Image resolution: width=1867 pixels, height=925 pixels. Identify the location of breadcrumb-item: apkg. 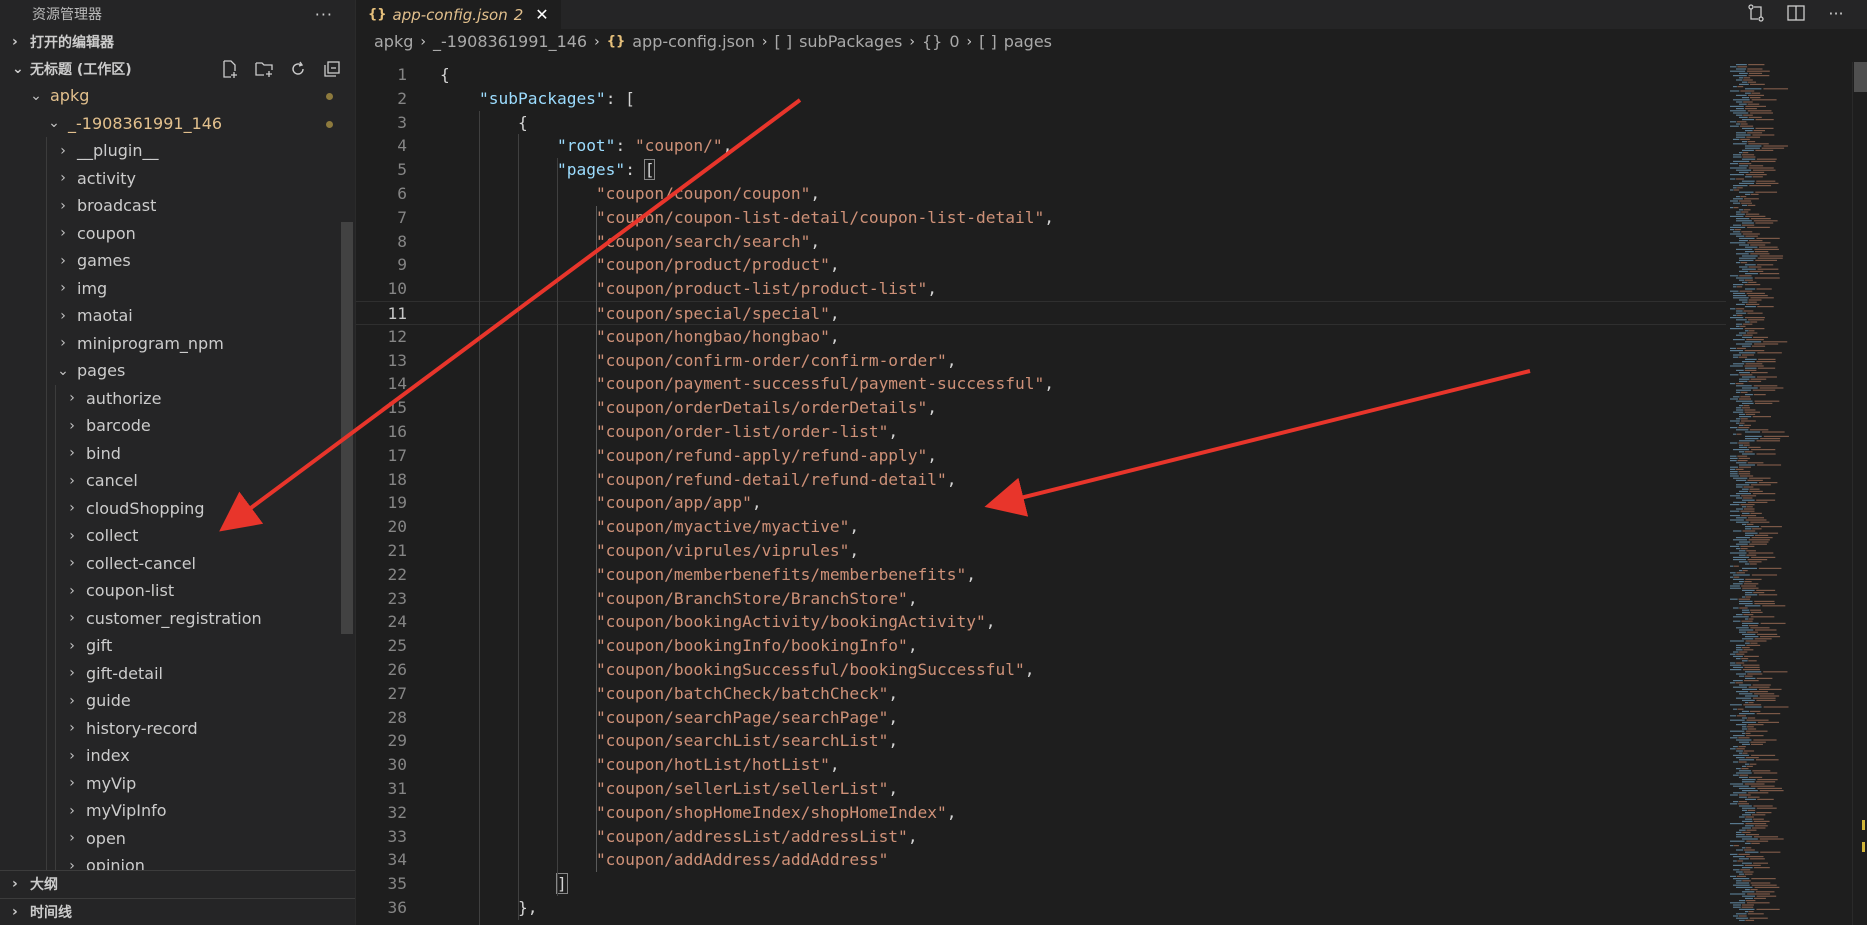
(393, 41).